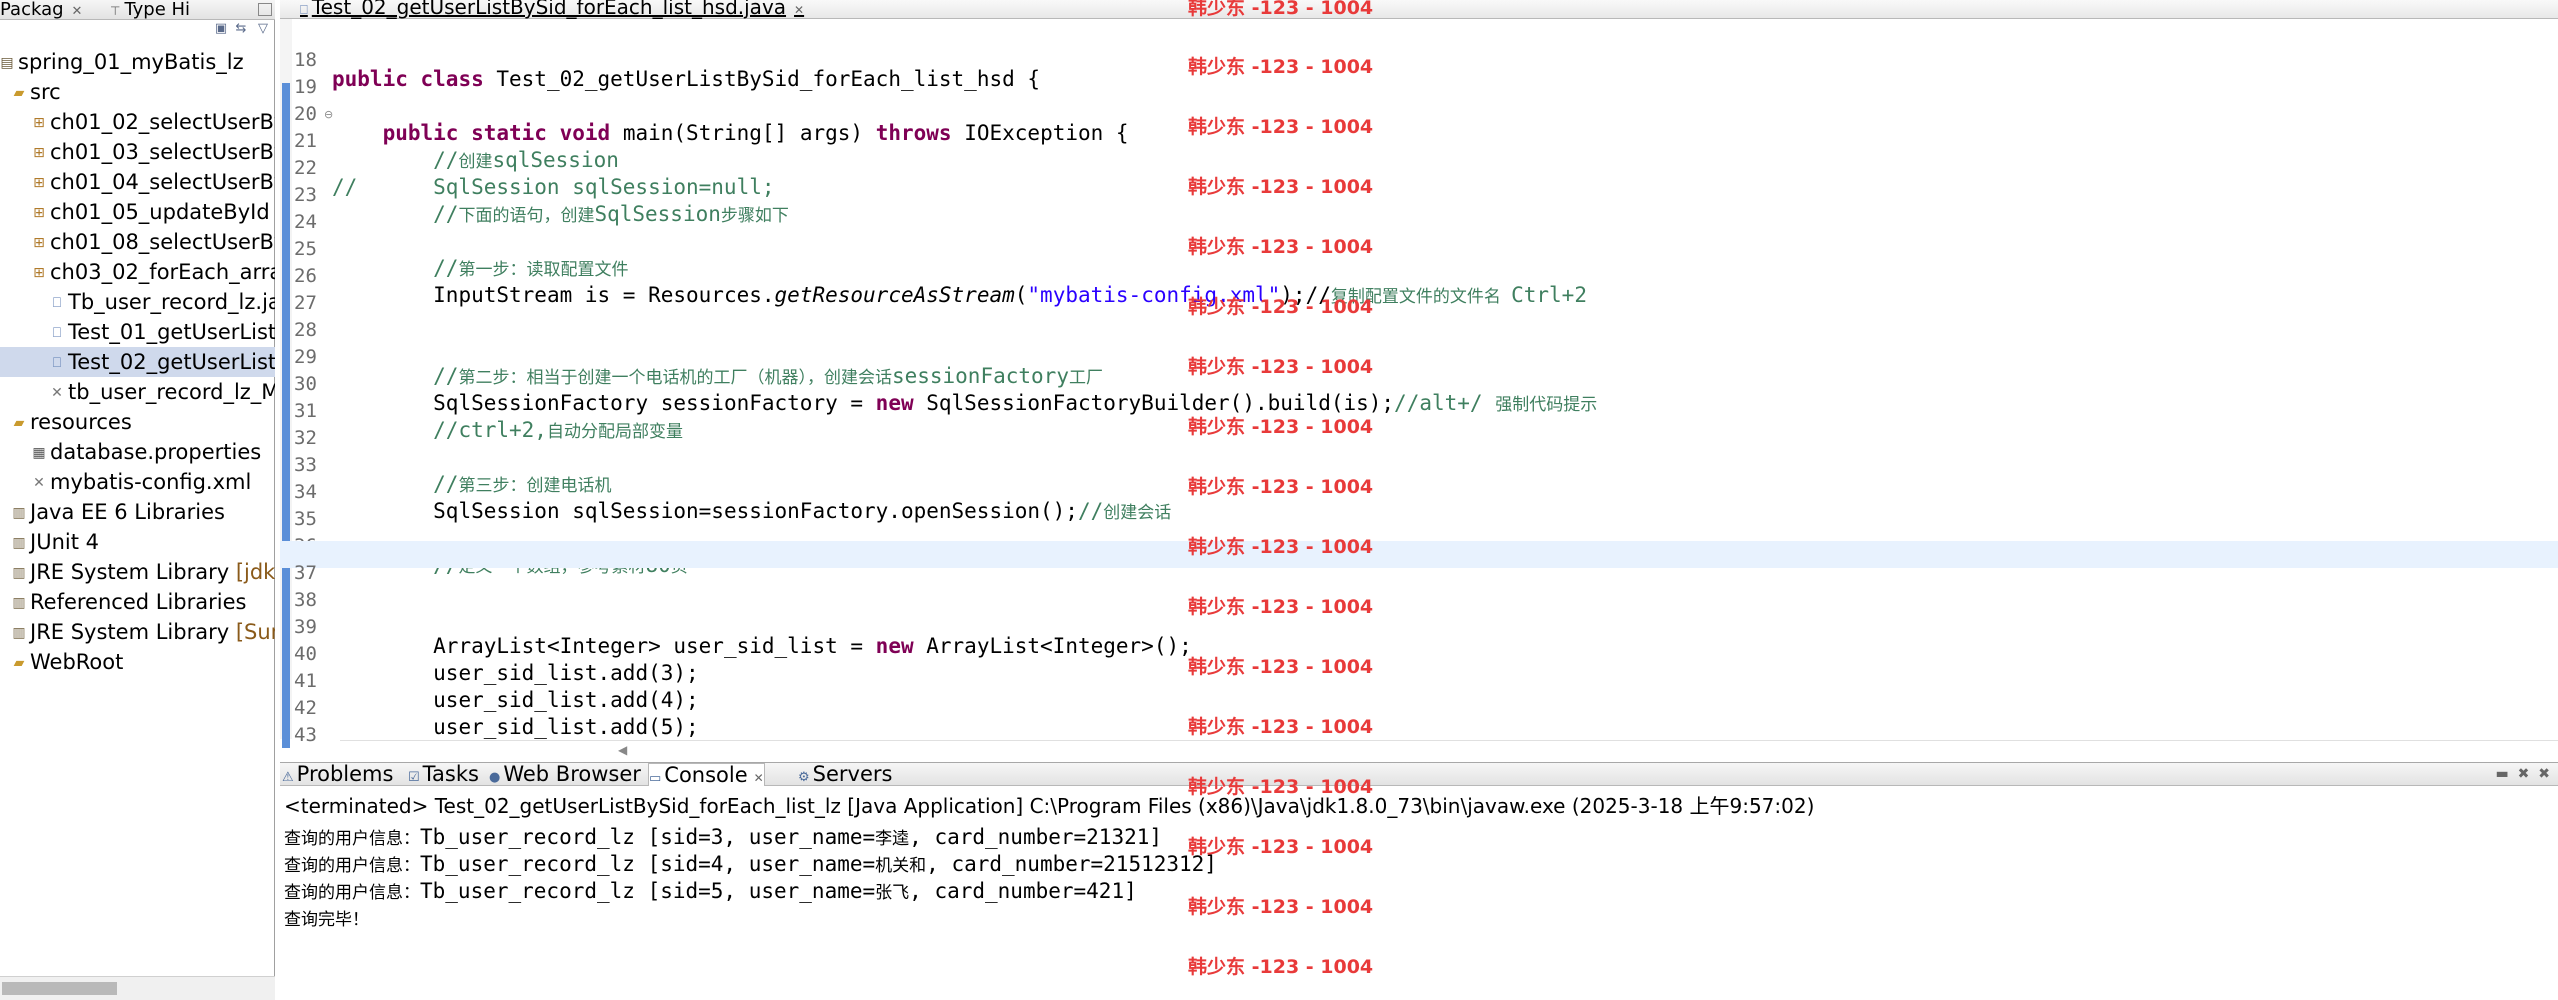  I want to click on link-editor-icon: ⇆, so click(241, 29).